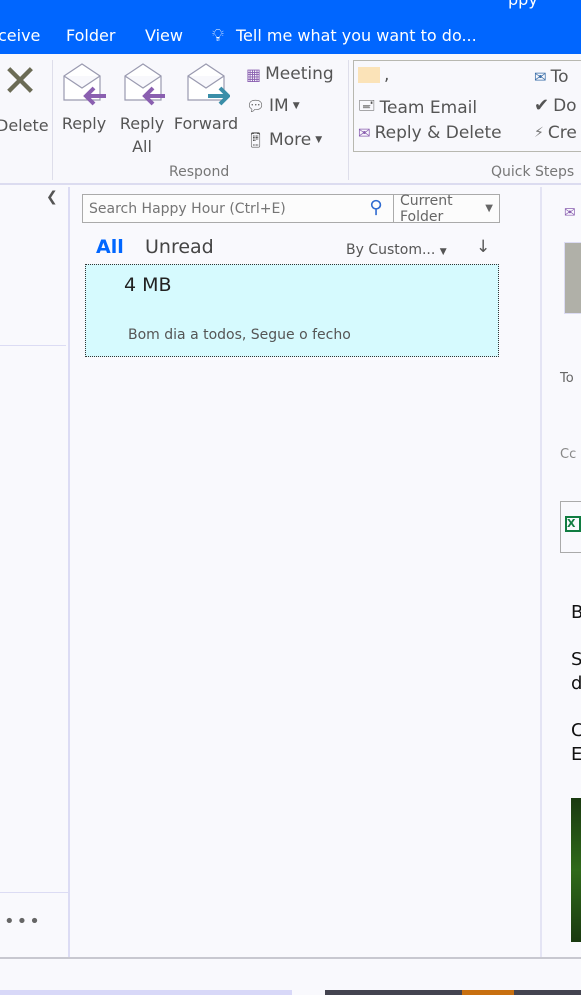 This screenshot has width=581, height=995. I want to click on window-title: ppy, so click(523, 4).